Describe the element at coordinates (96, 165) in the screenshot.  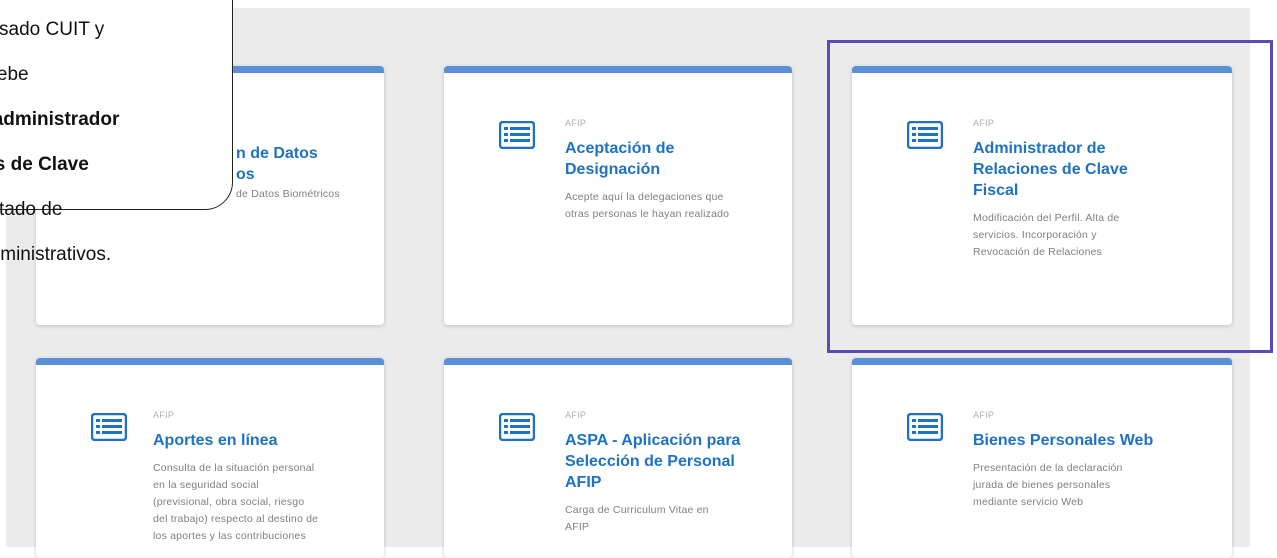
I see `callout-line: ones de Clave` at that location.